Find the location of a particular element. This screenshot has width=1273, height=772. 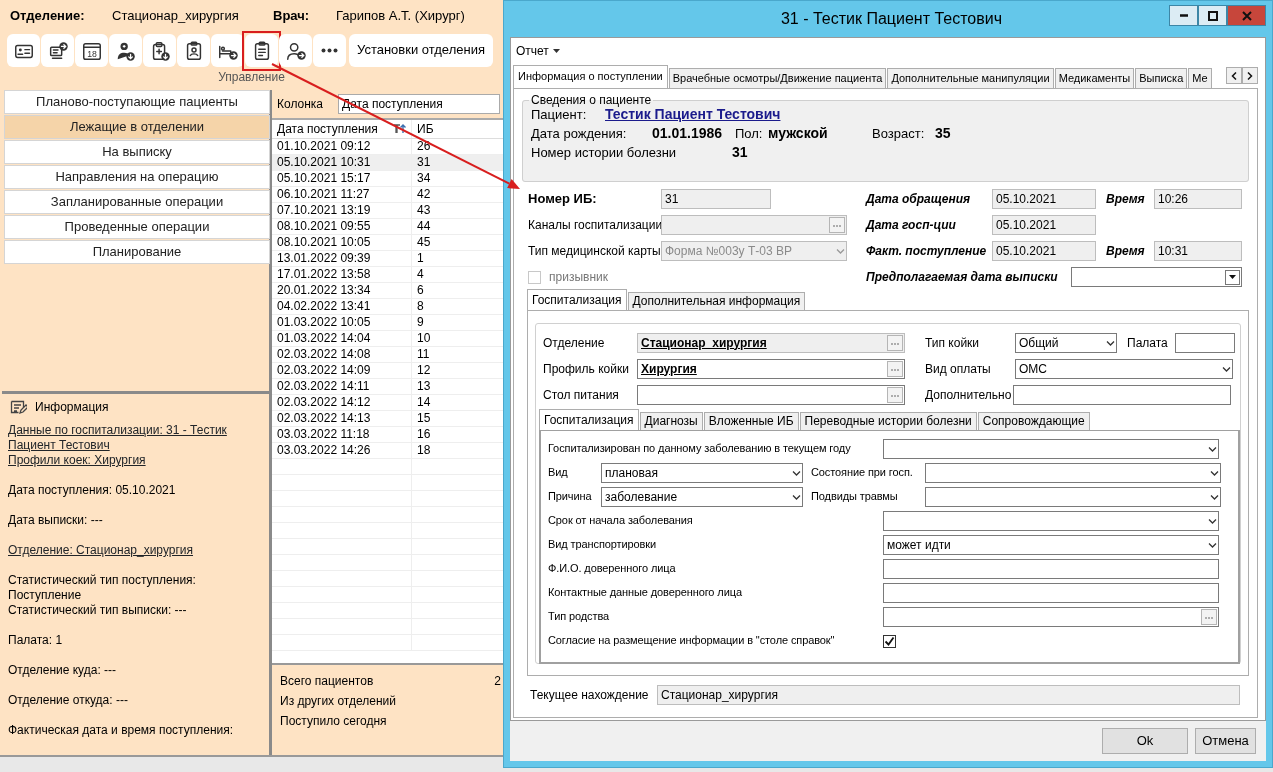

column-header: Дата поступления is located at coordinates (342, 129).